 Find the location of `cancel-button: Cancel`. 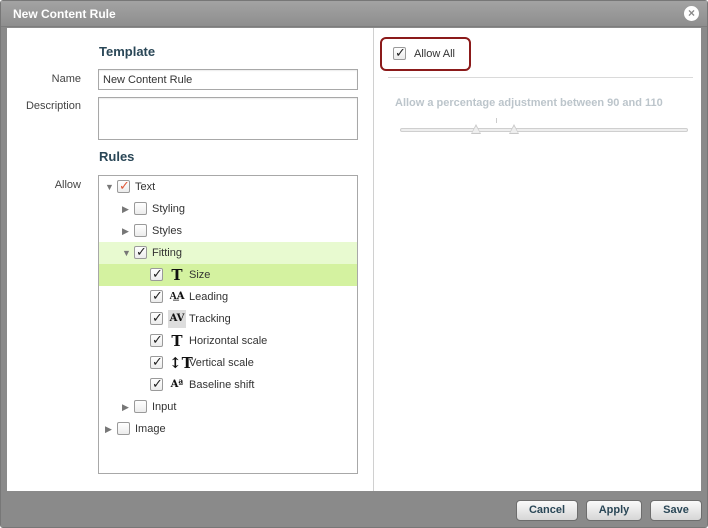

cancel-button: Cancel is located at coordinates (547, 510).